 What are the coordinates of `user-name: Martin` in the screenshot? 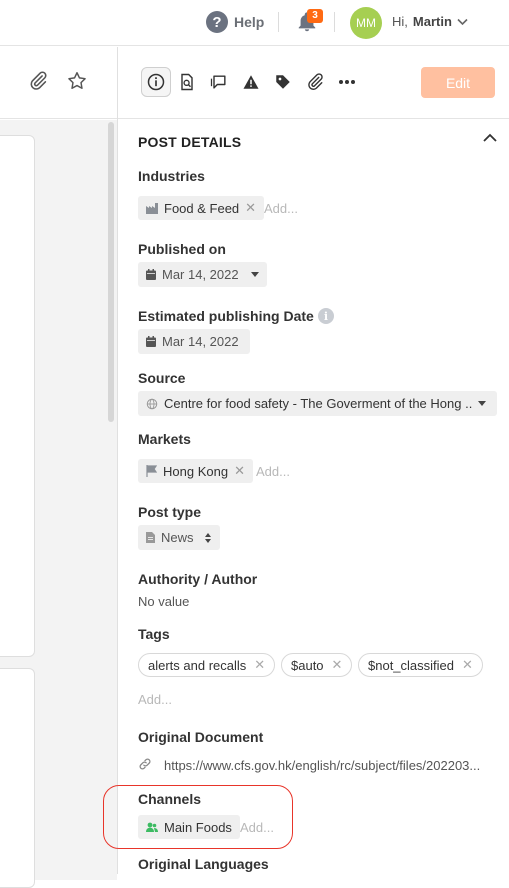 It's located at (432, 21).